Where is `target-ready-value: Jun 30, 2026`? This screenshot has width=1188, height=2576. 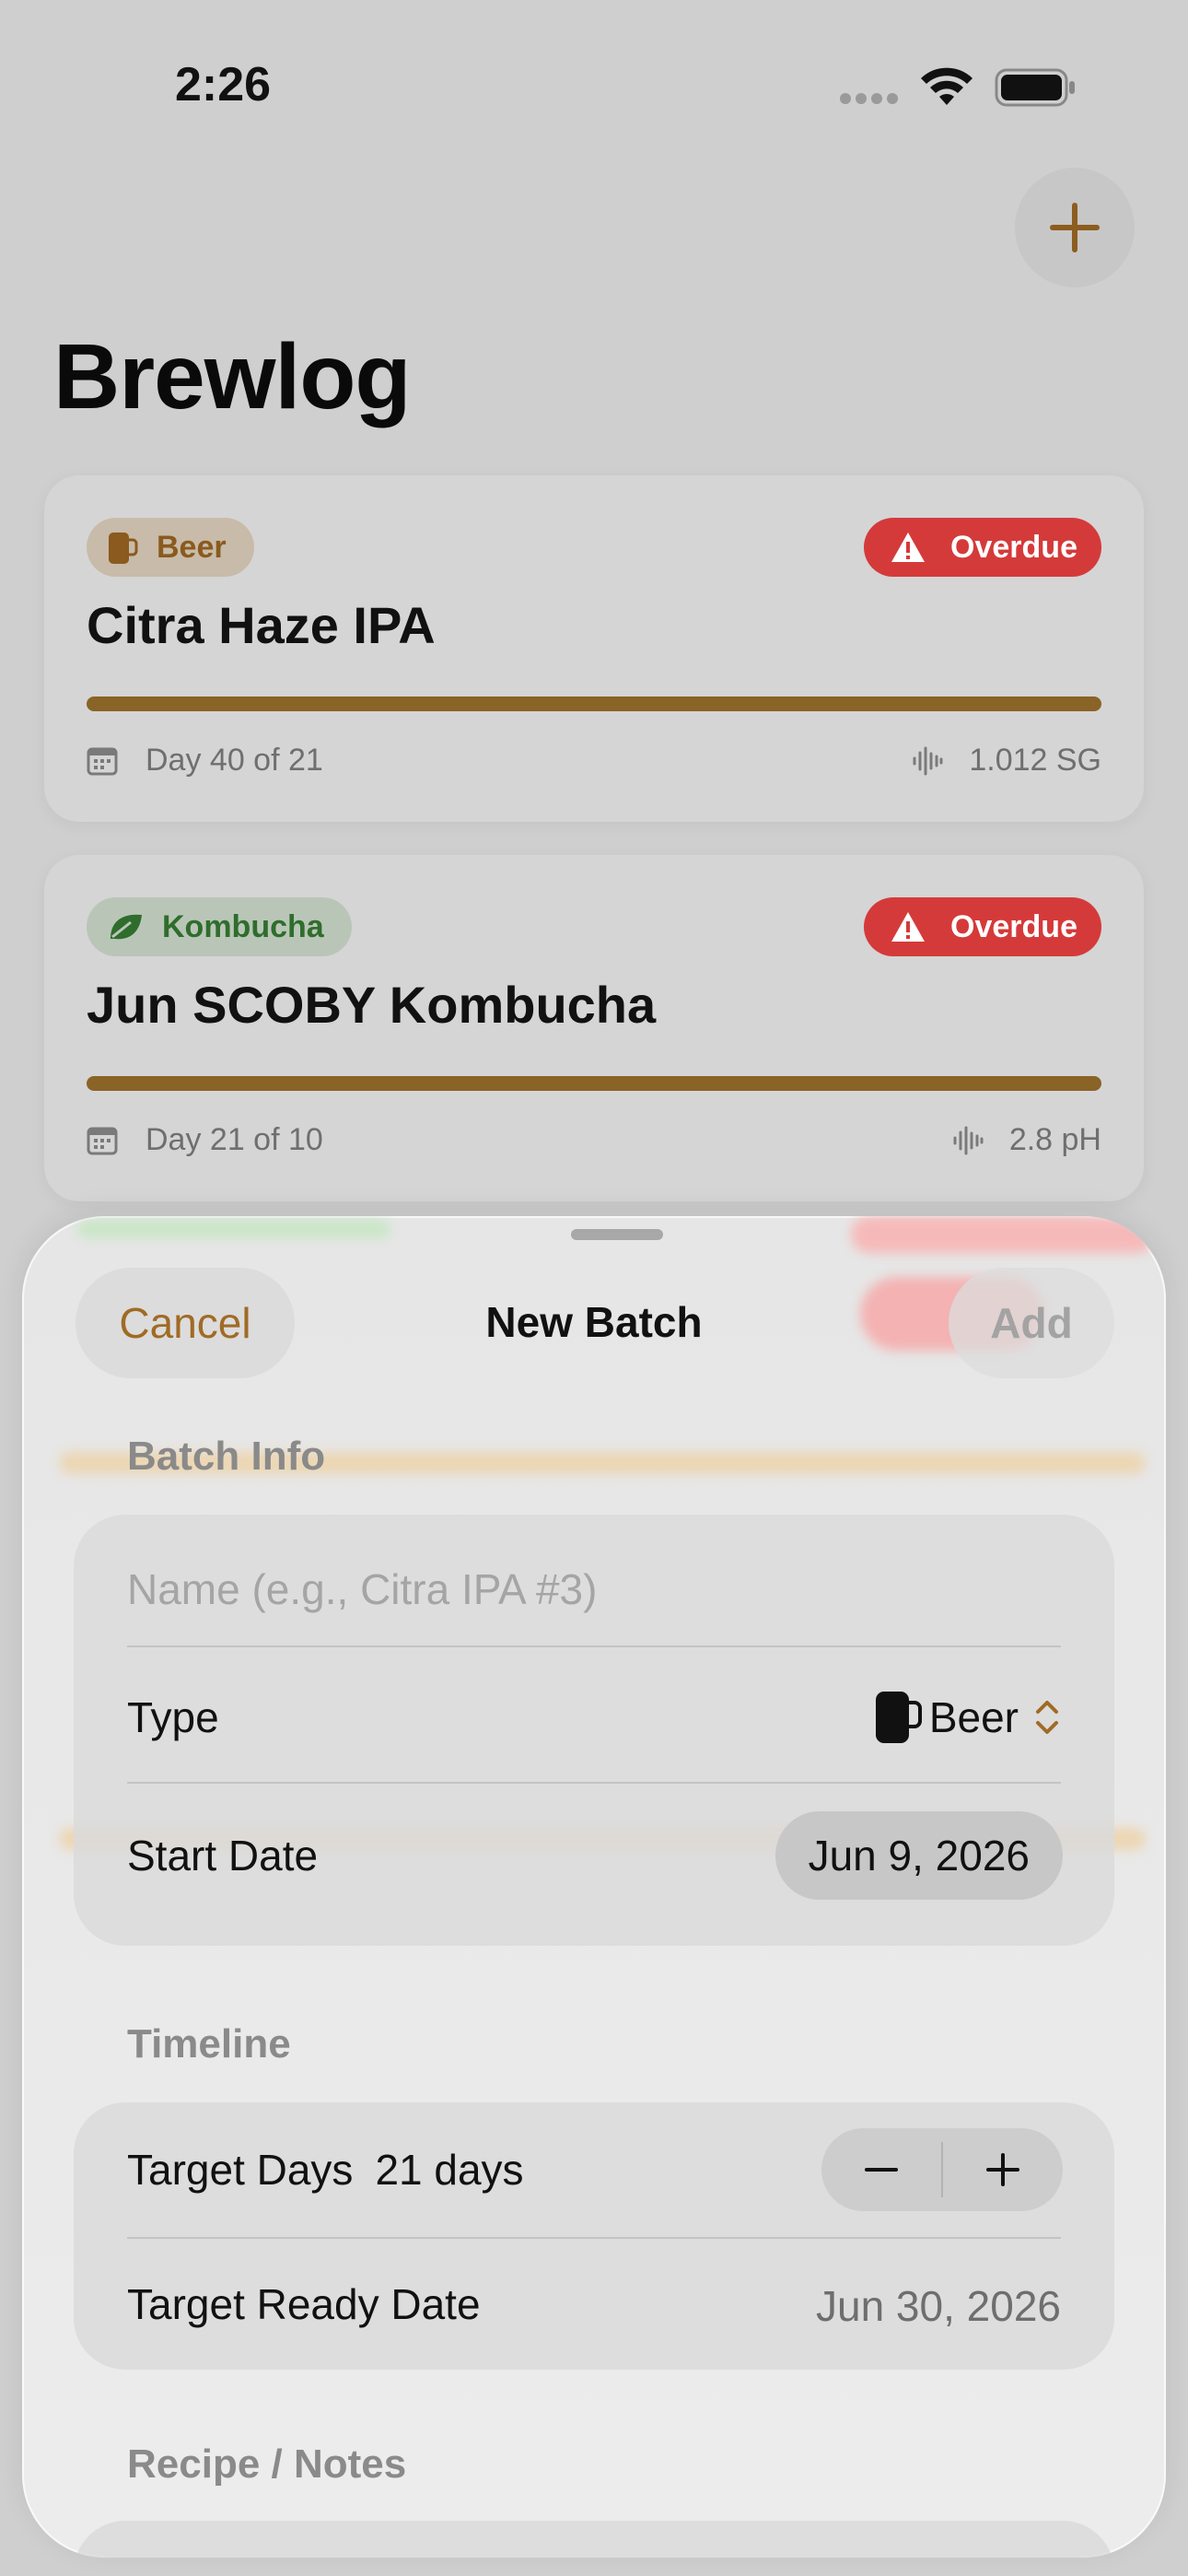
target-ready-value: Jun 30, 2026 is located at coordinates (938, 2306).